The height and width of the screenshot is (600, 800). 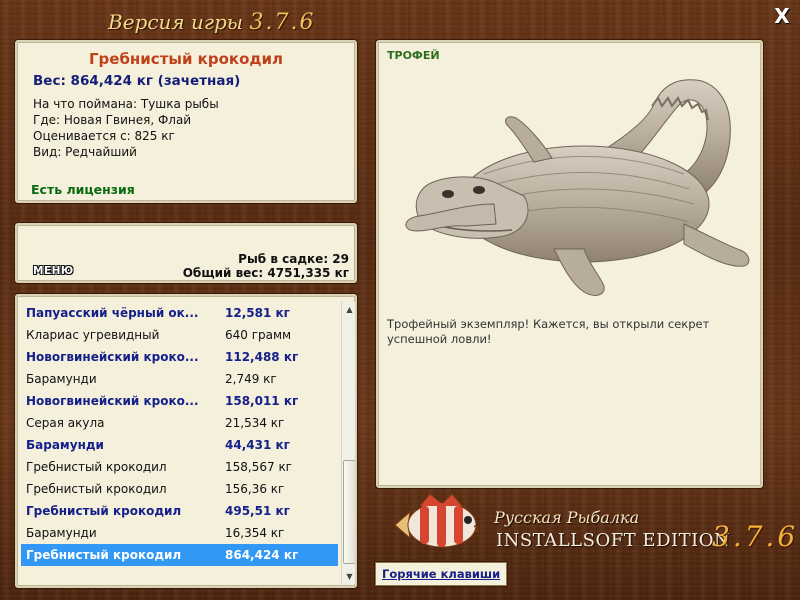 What do you see at coordinates (293, 259) in the screenshot?
I see `fish-count: Рыб в садке: 29` at bounding box center [293, 259].